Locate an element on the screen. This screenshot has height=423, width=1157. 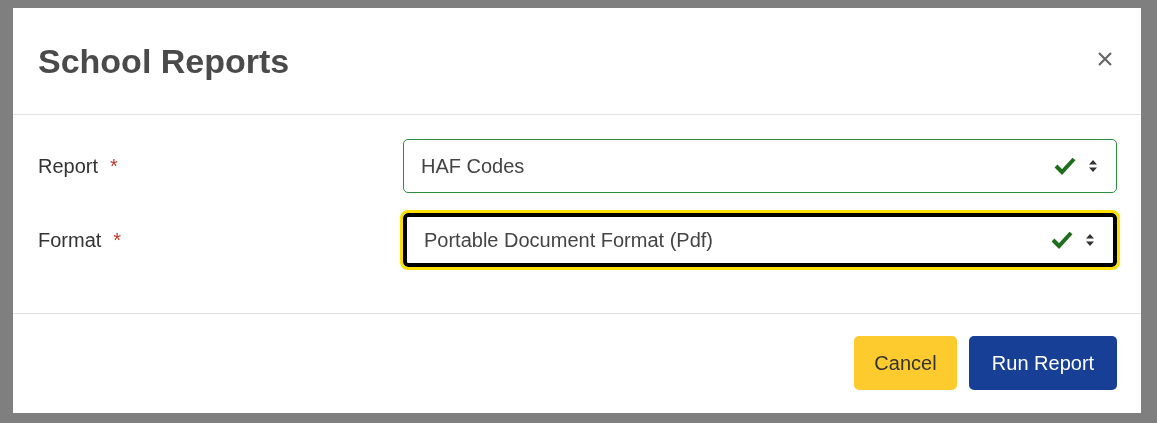
cancel-button: Cancel is located at coordinates (905, 363).